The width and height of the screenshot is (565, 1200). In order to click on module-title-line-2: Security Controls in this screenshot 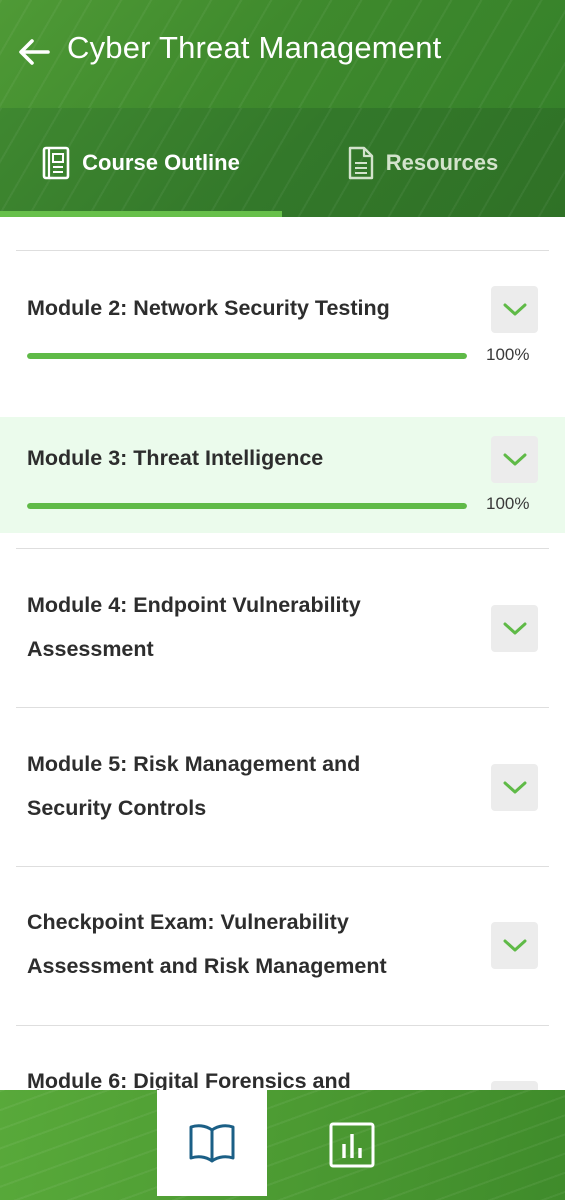, I will do `click(117, 808)`.